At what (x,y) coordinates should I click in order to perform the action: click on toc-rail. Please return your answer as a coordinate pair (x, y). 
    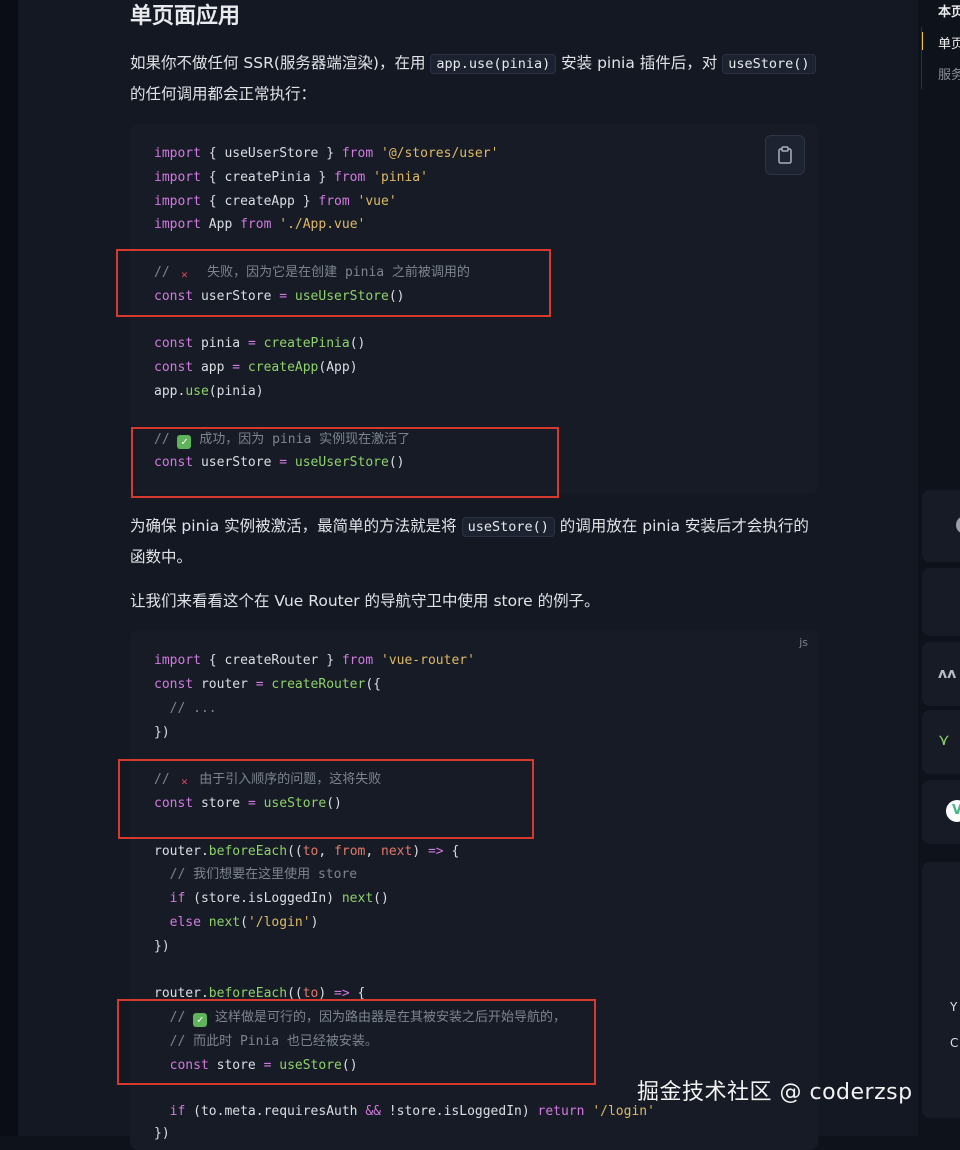
    Looking at the image, I should click on (921, 58).